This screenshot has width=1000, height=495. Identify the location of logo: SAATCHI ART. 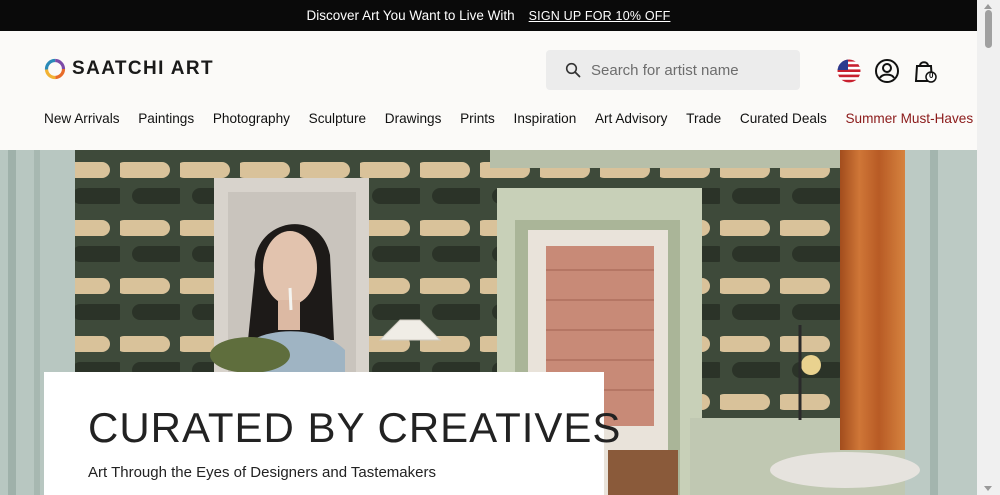
(129, 69).